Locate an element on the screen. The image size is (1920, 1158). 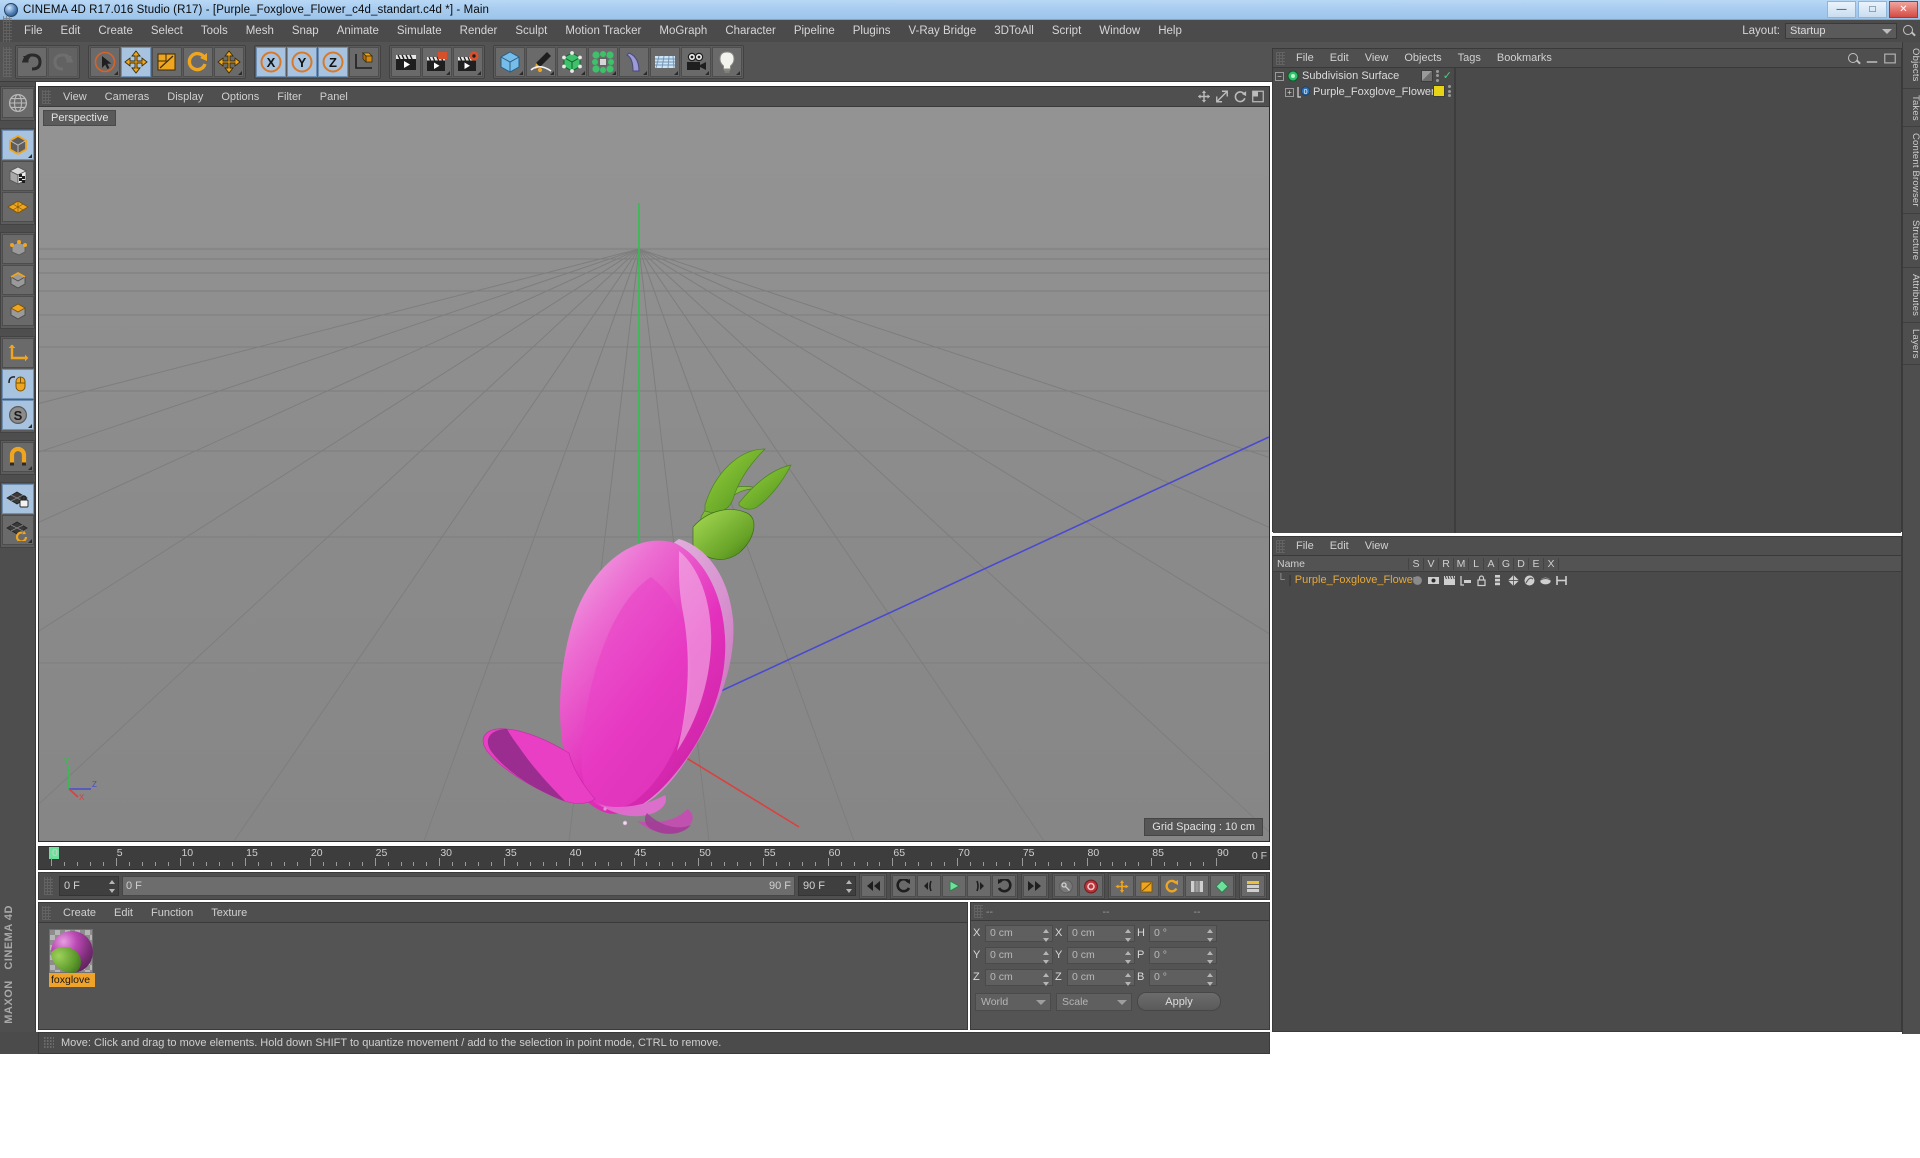
previous-key-button is located at coordinates (904, 886).